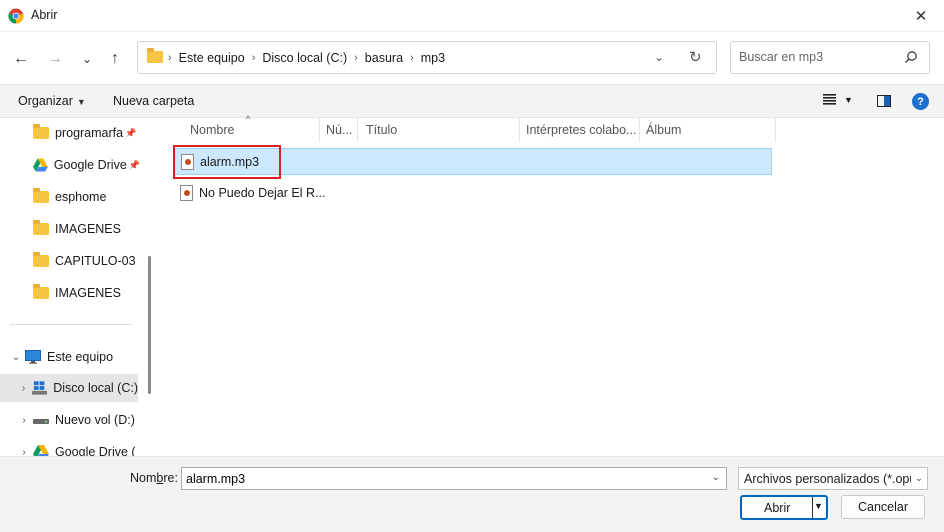 This screenshot has height=532, width=944. What do you see at coordinates (472, 101) in the screenshot?
I see `command-bar: Organizar ▼ Nueva carpeta ▼ ?` at bounding box center [472, 101].